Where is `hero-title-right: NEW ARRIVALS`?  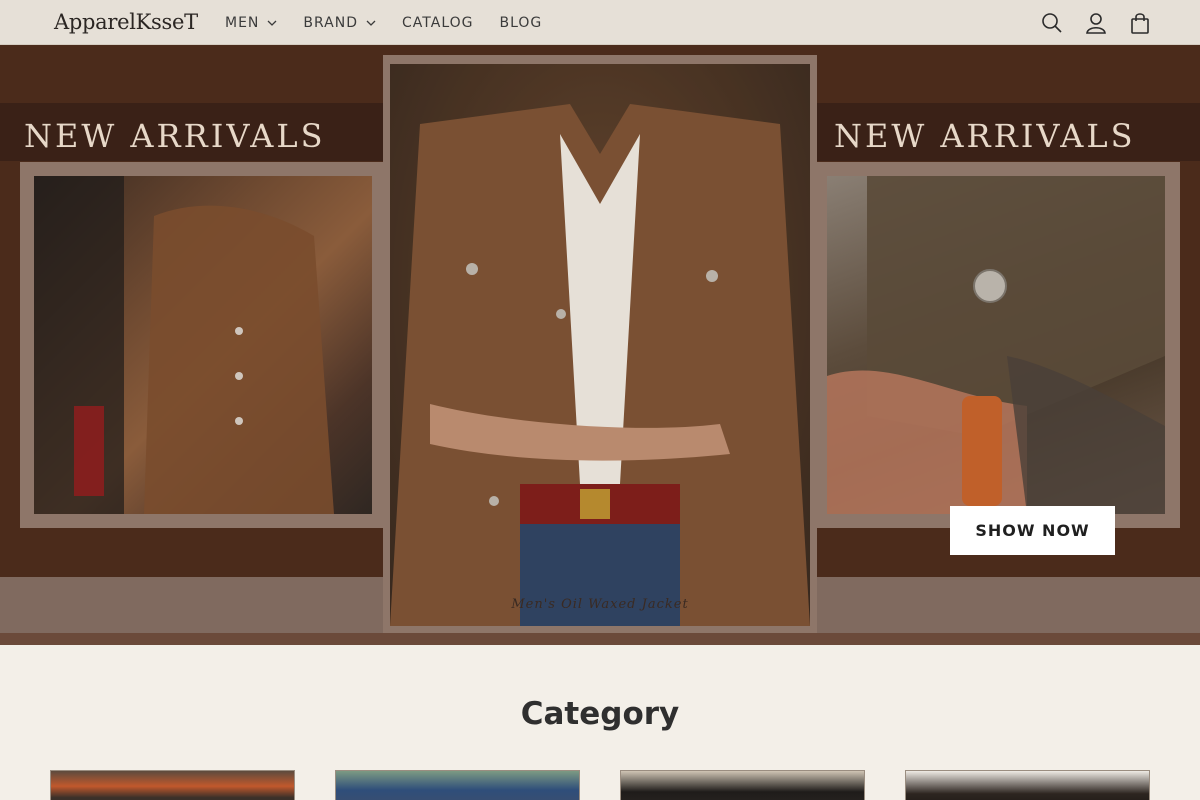
hero-title-right: NEW ARRIVALS is located at coordinates (985, 136).